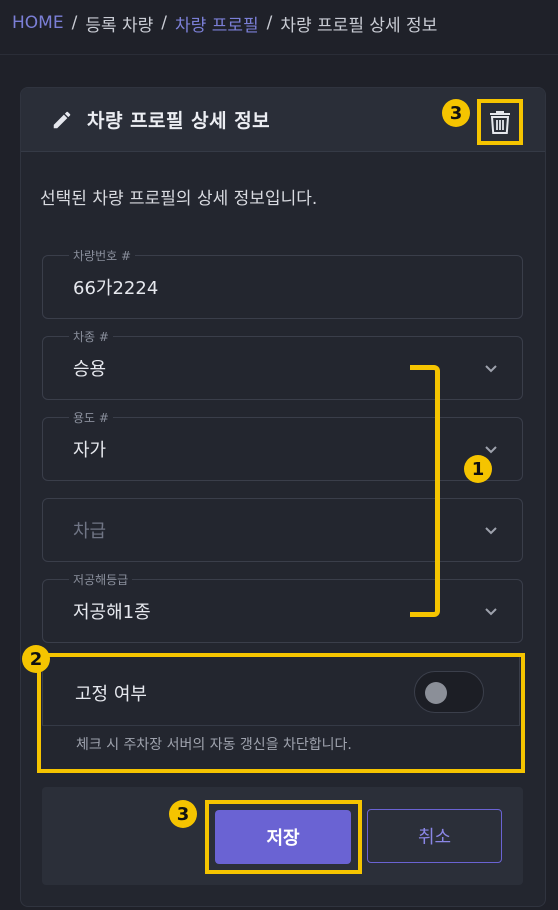  I want to click on usage-value: 자가, so click(90, 450).